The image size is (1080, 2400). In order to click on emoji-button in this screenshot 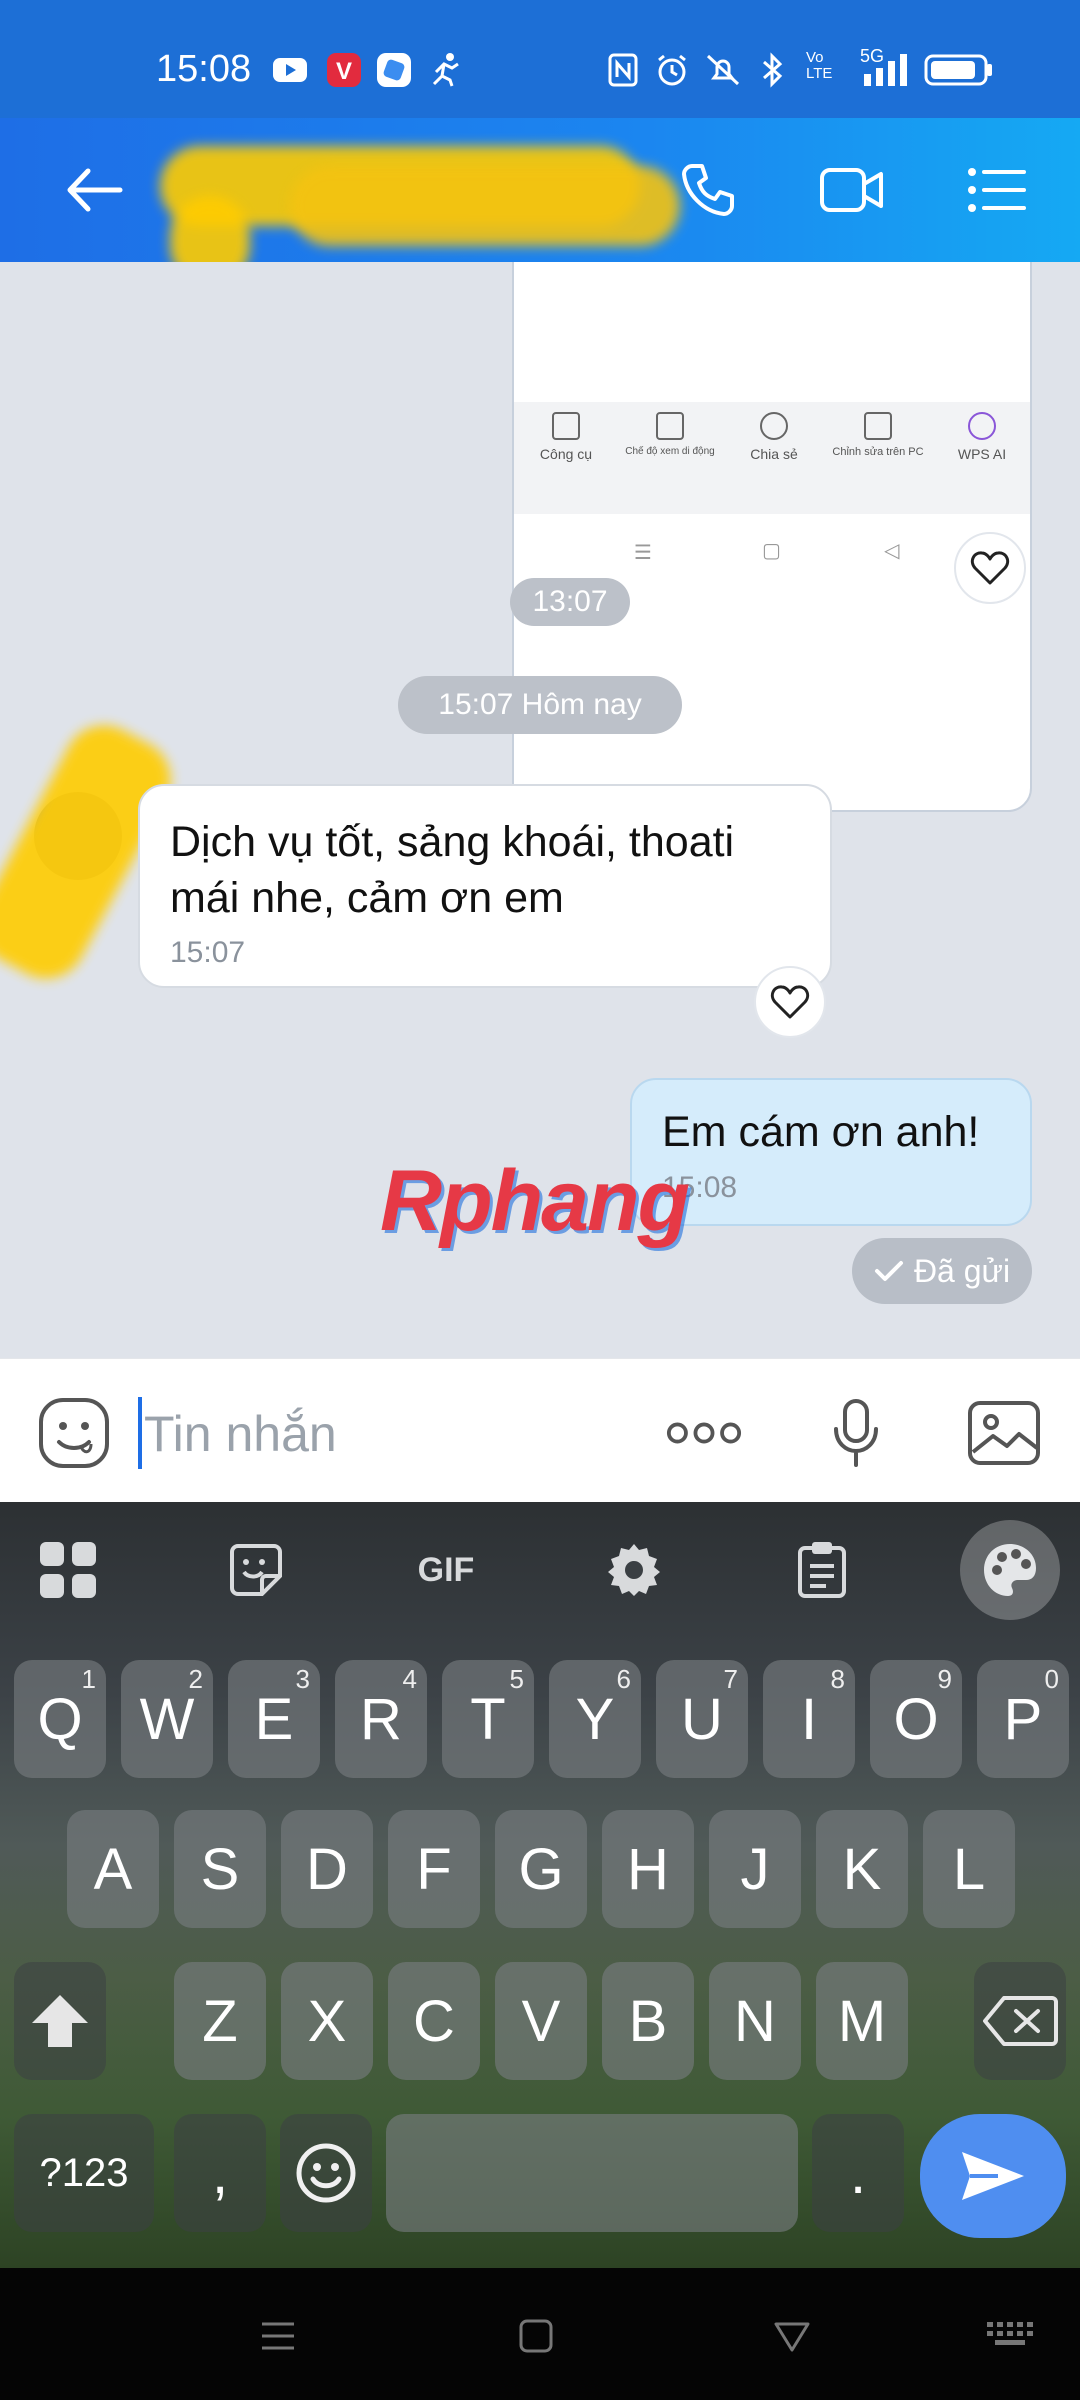, I will do `click(74, 1433)`.